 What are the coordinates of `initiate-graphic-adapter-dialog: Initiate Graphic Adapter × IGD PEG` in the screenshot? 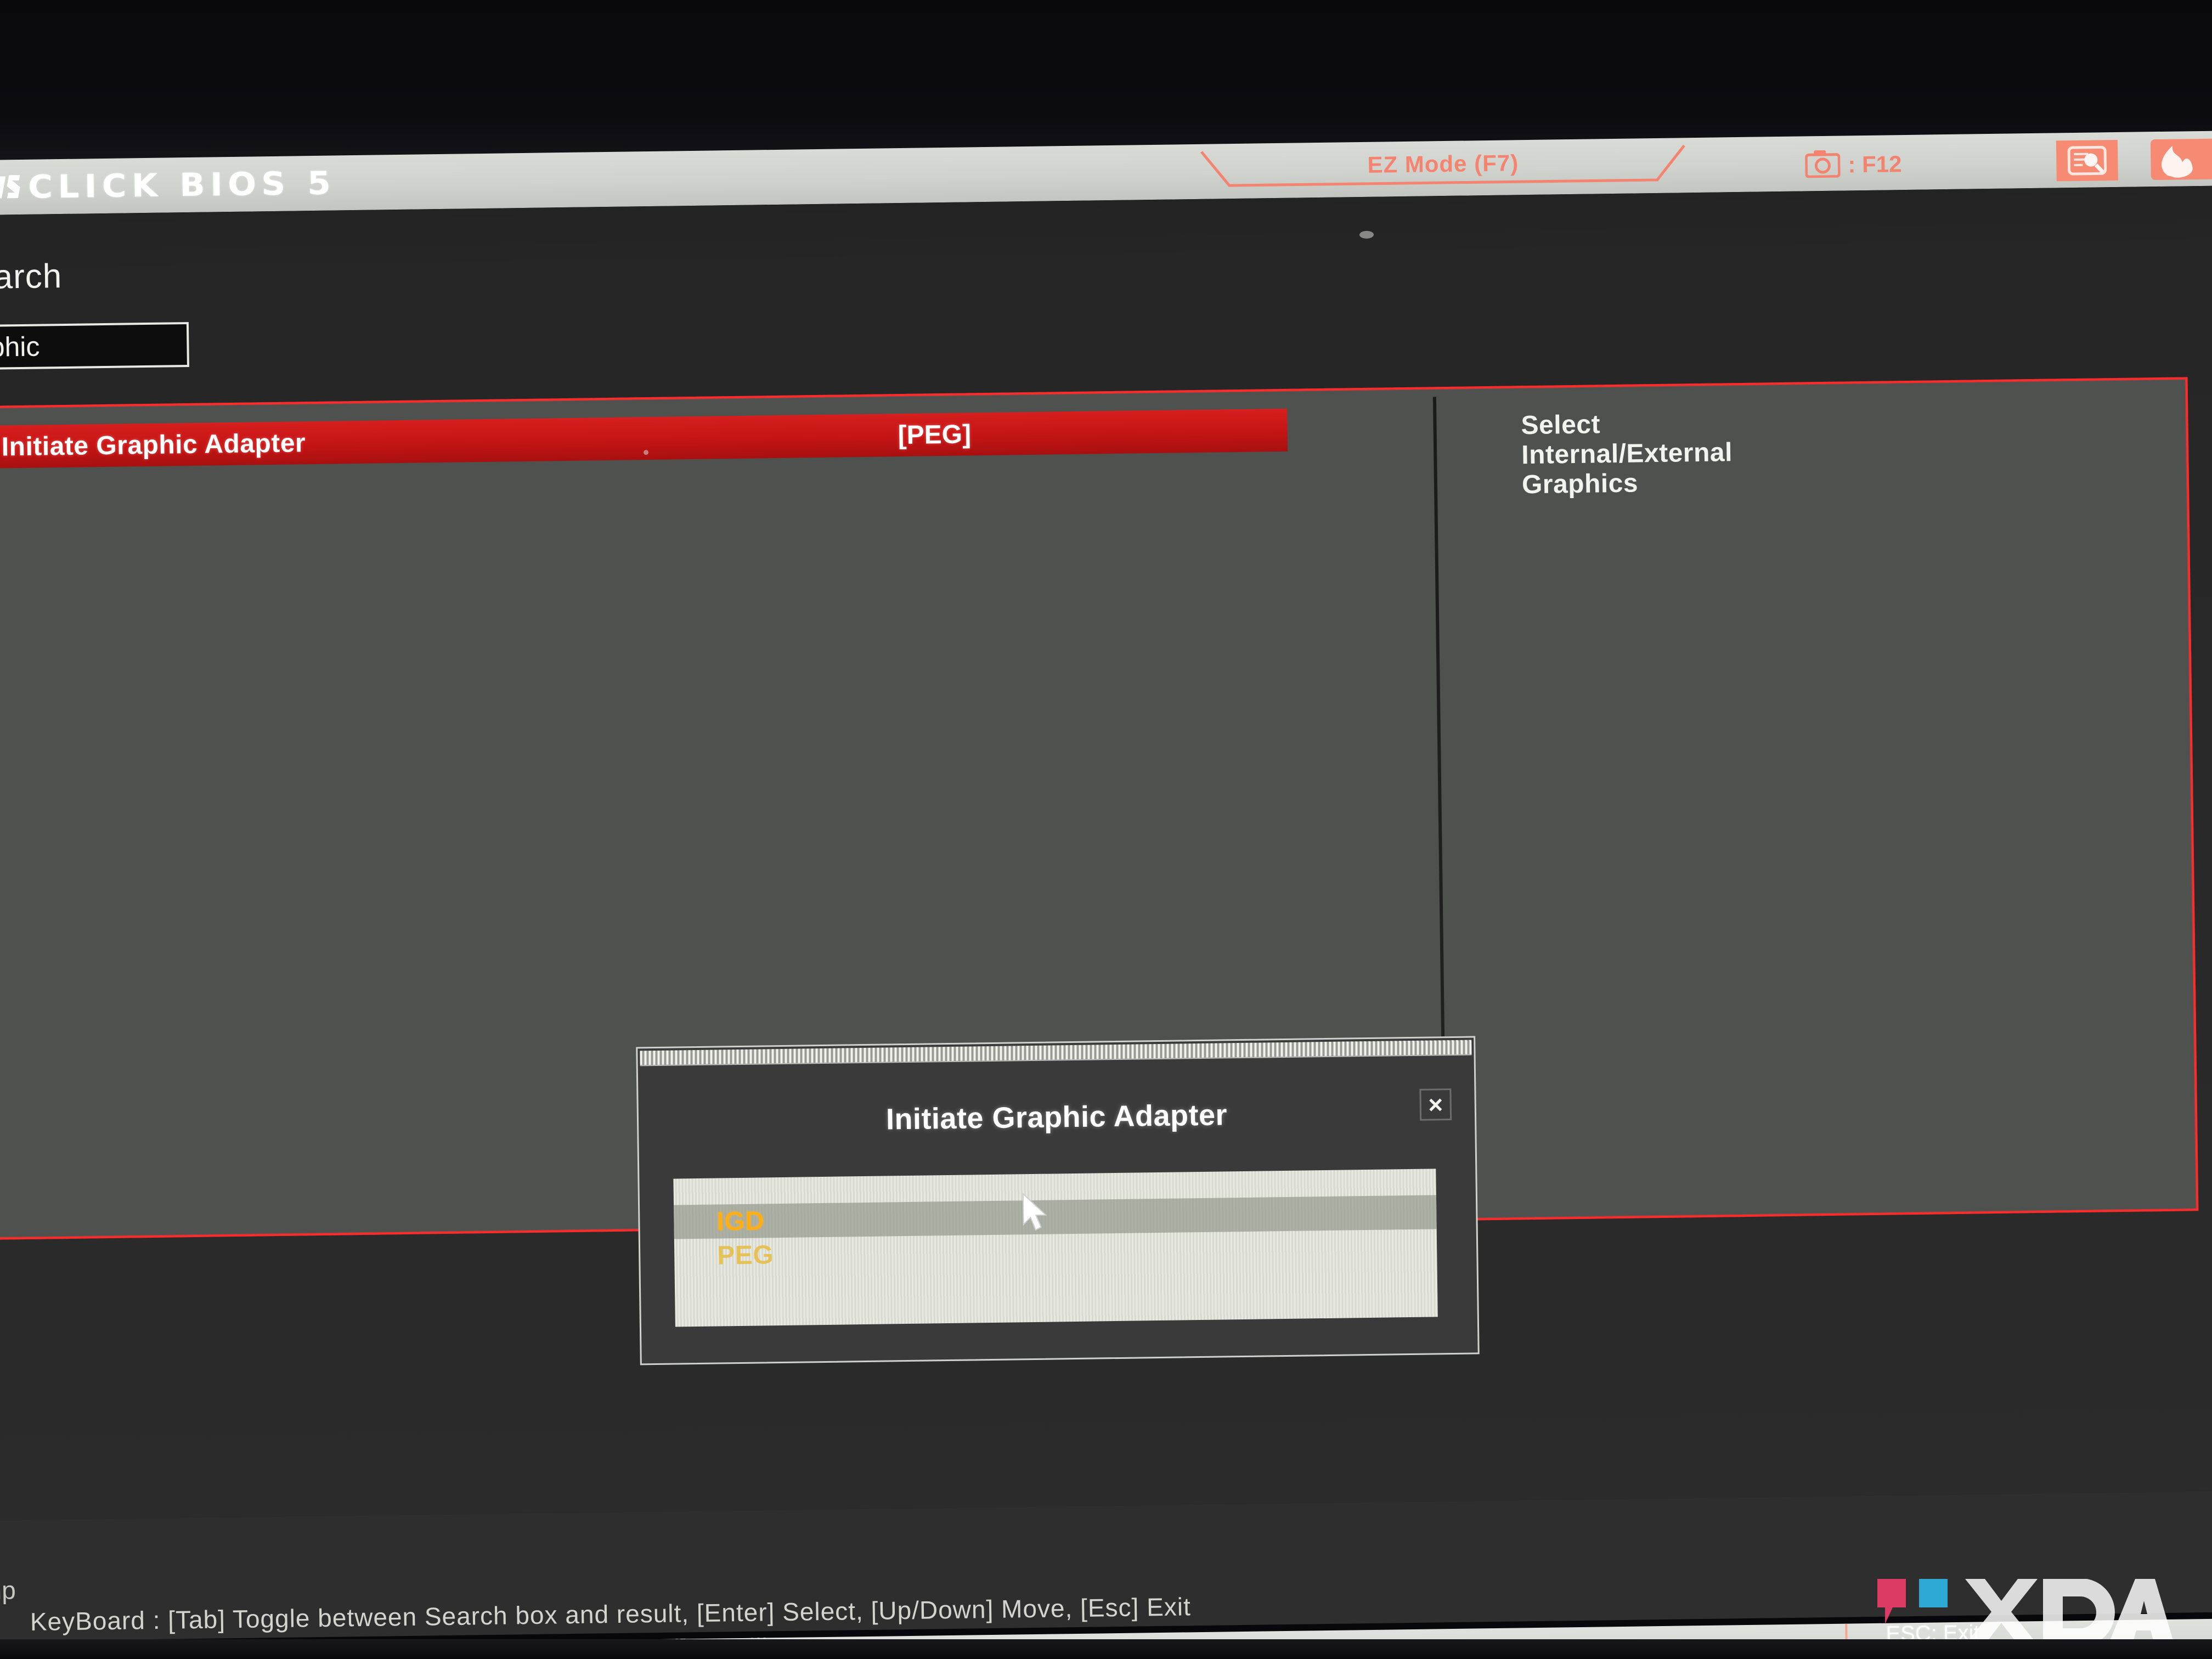 It's located at (1058, 1200).